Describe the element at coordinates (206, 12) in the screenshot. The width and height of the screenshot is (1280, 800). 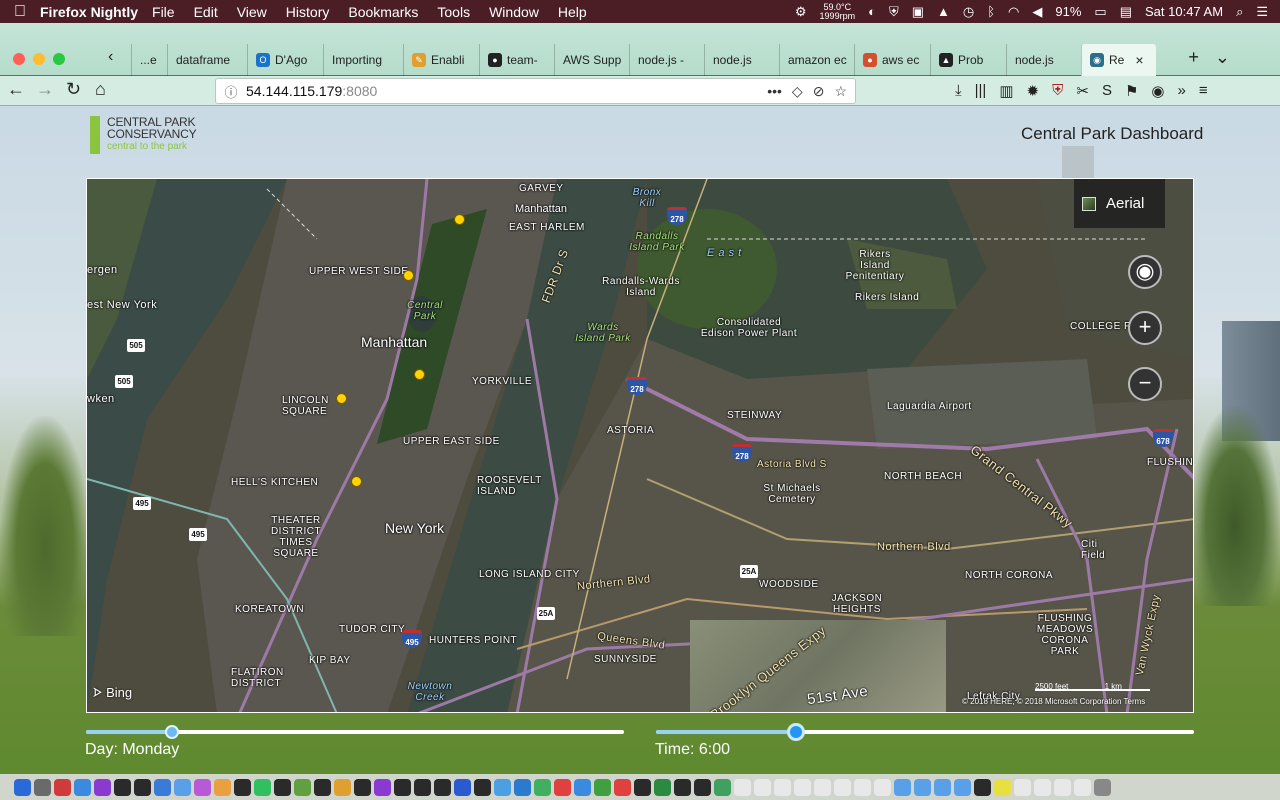
I see `menu-edit: Edit` at that location.